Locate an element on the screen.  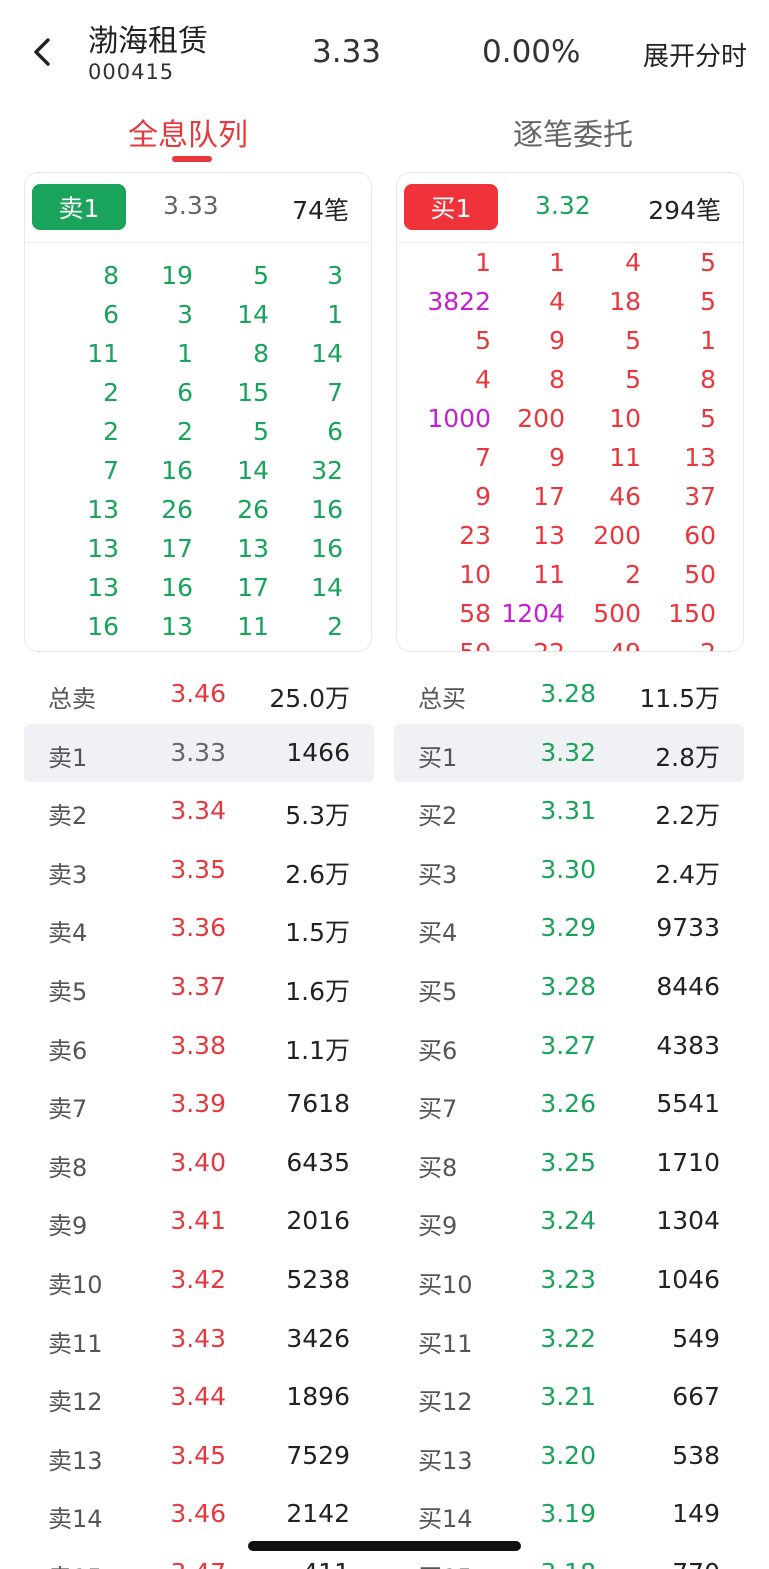
buy-level-volume: 549 is located at coordinates (696, 1338).